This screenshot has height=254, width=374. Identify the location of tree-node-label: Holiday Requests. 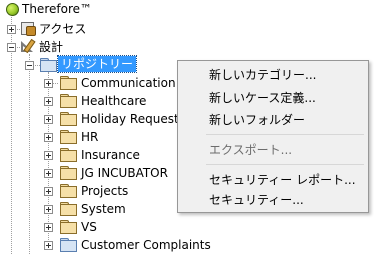
(133, 119).